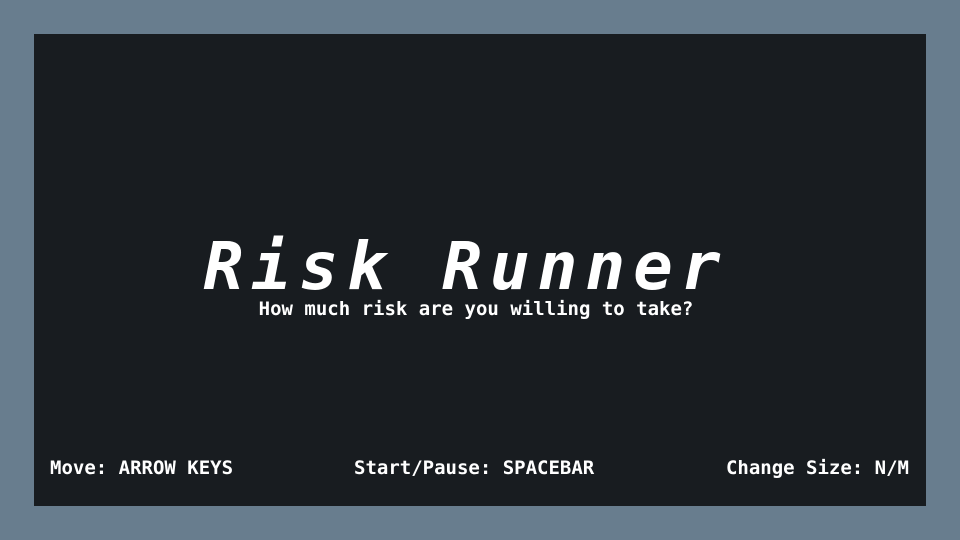 This screenshot has height=540, width=960. I want to click on start-pause-controls-hint: Start/Pause: SPACEBAR, so click(474, 468).